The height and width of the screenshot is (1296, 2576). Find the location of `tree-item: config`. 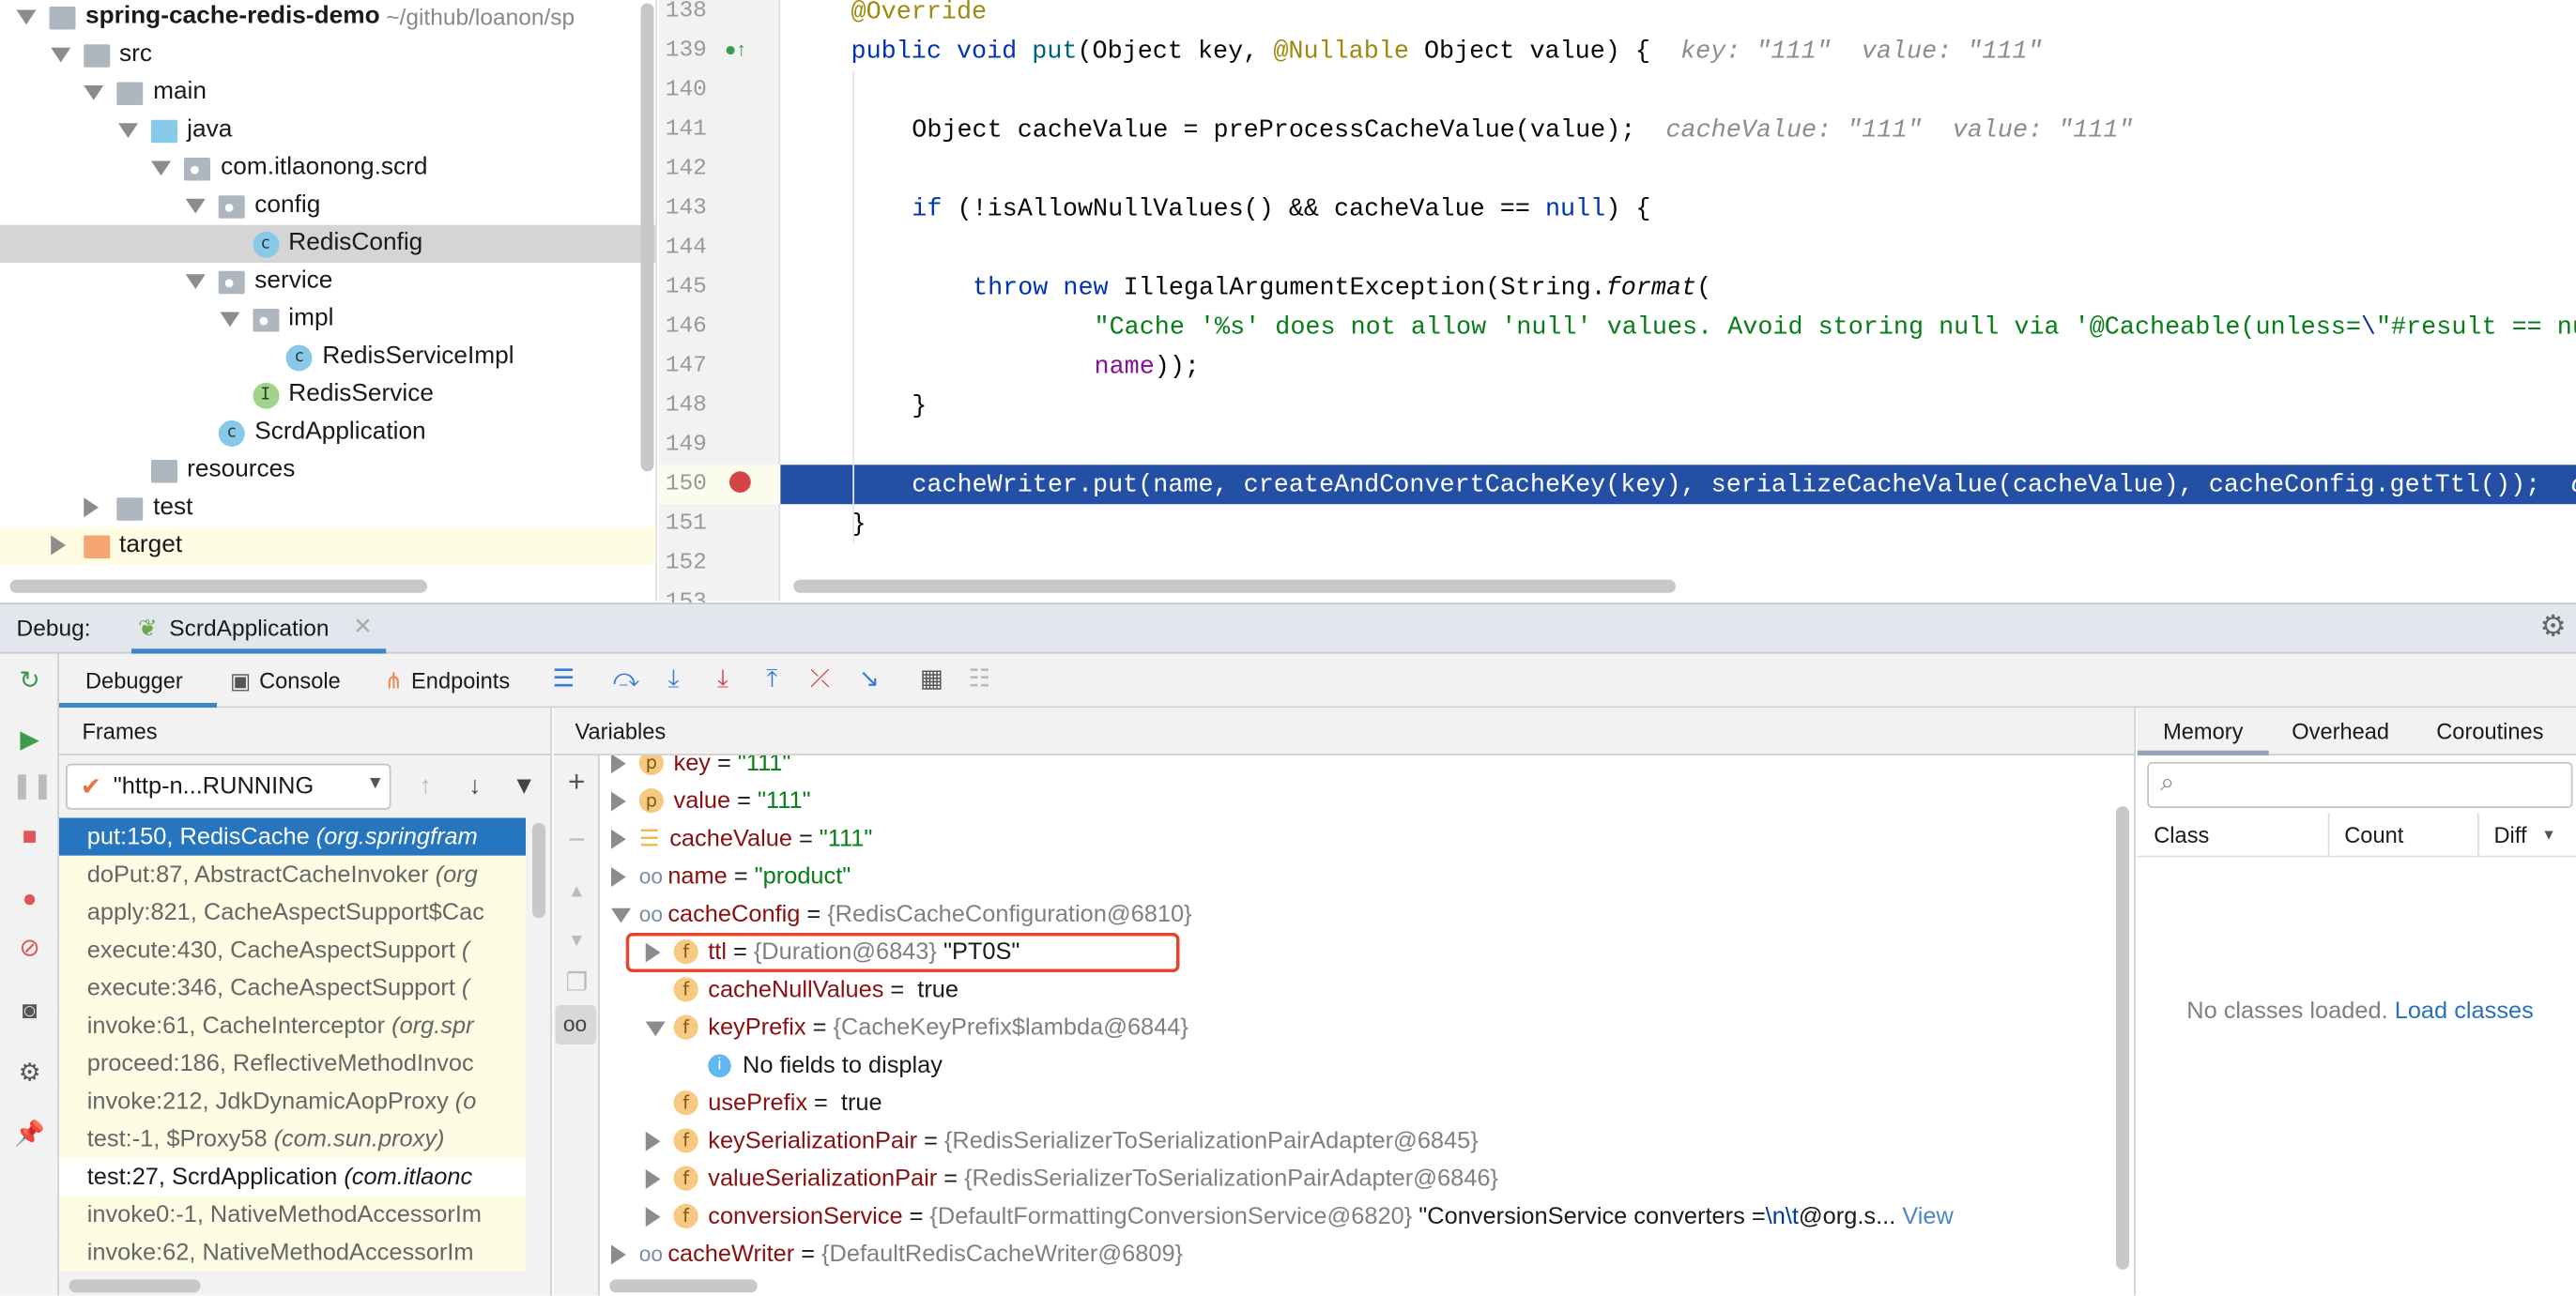

tree-item: config is located at coordinates (328, 206).